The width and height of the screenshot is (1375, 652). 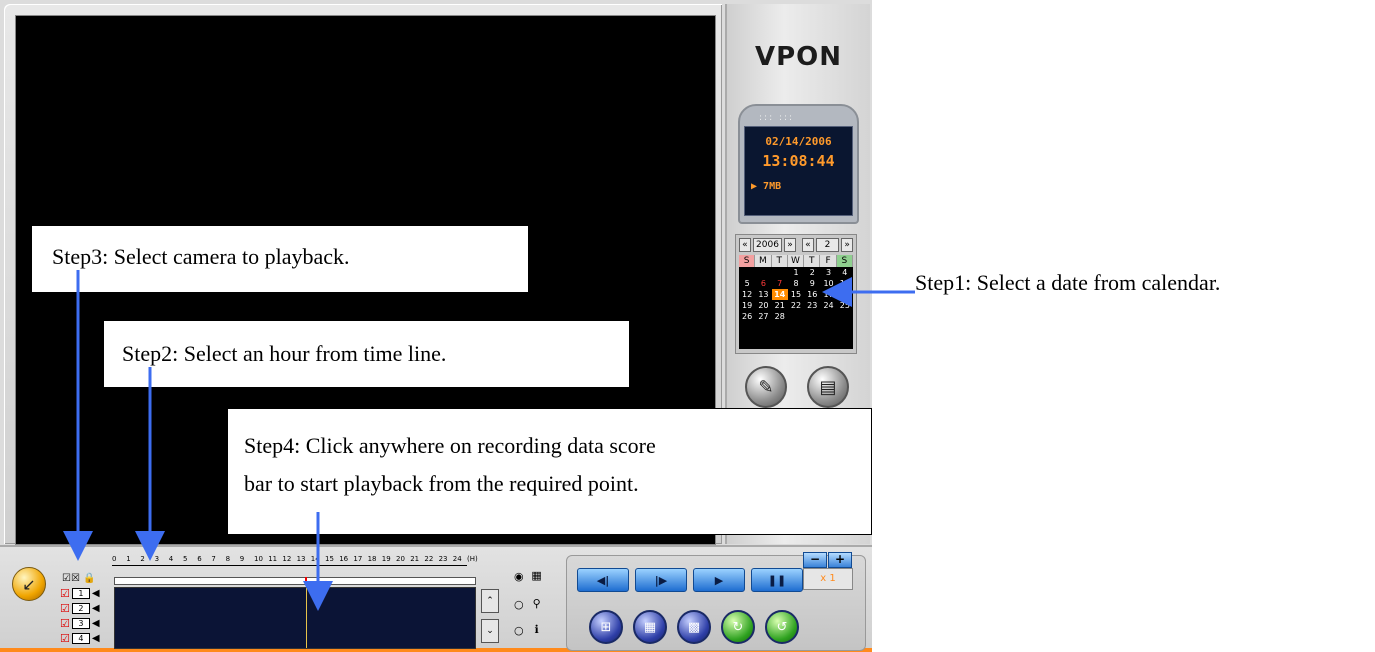 I want to click on view-mode-info: ○ ℹ, so click(x=530, y=630).